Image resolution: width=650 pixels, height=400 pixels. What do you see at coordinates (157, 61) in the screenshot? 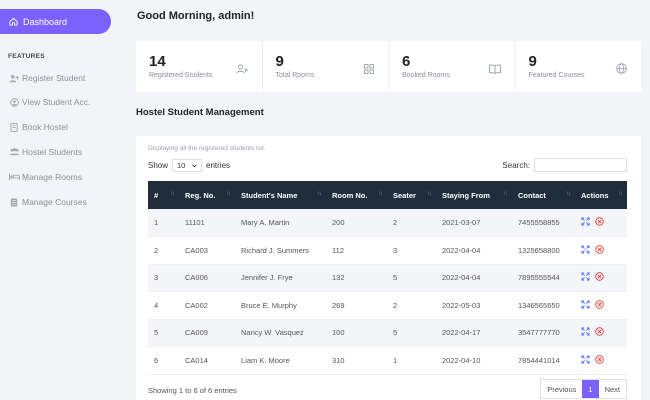
I see `stat-value: 14` at bounding box center [157, 61].